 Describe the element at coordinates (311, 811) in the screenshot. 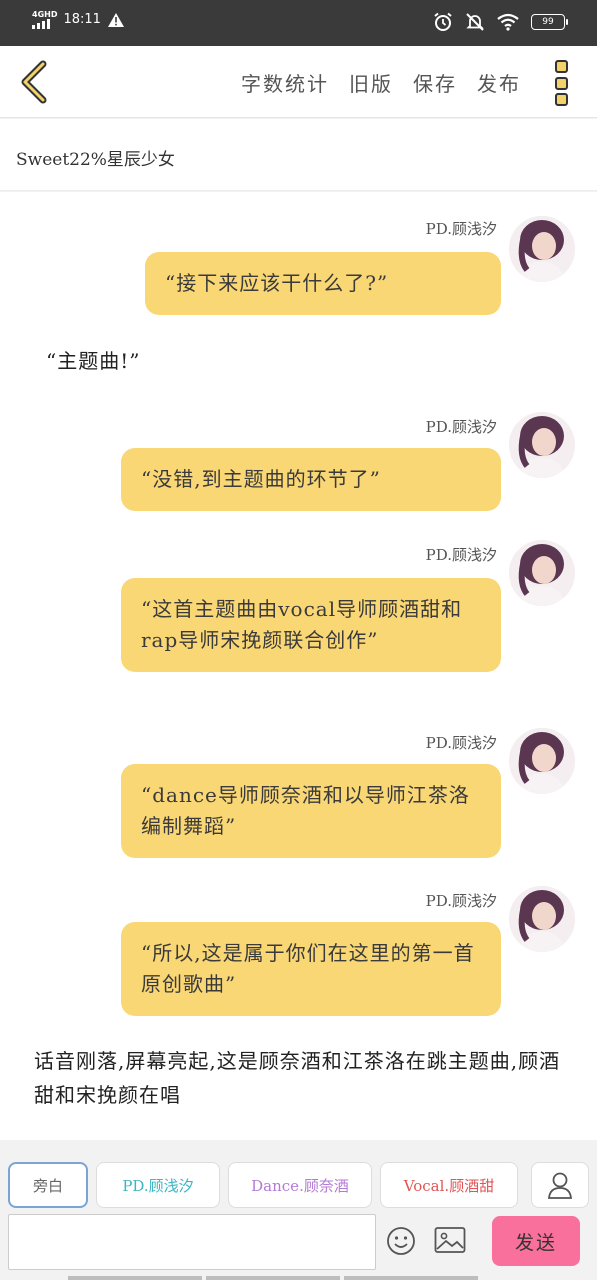

I see `message-bubble: “dance导师顾奈酒和以导师江茶洛编制舞蹈”` at that location.